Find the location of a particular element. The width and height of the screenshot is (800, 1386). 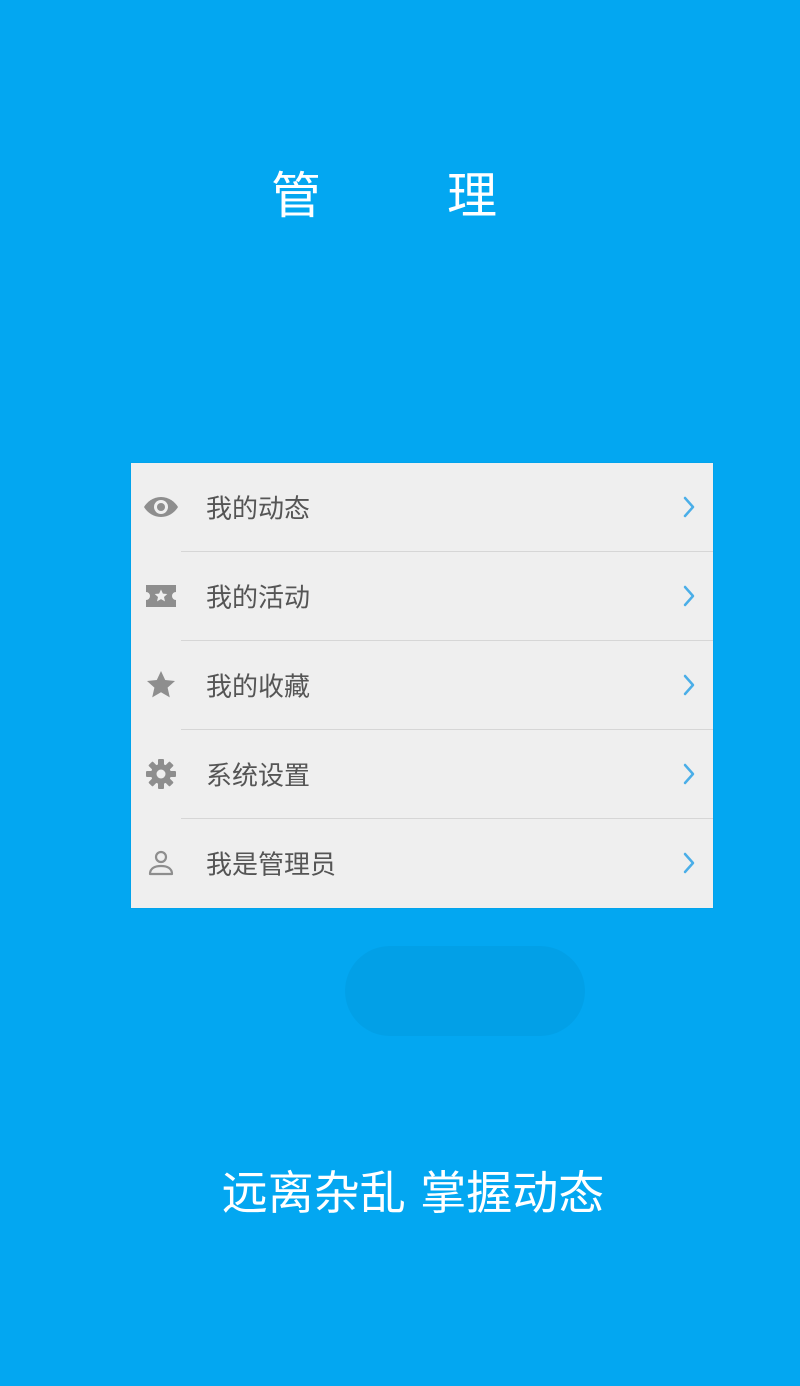

eye-icon is located at coordinates (161, 507).